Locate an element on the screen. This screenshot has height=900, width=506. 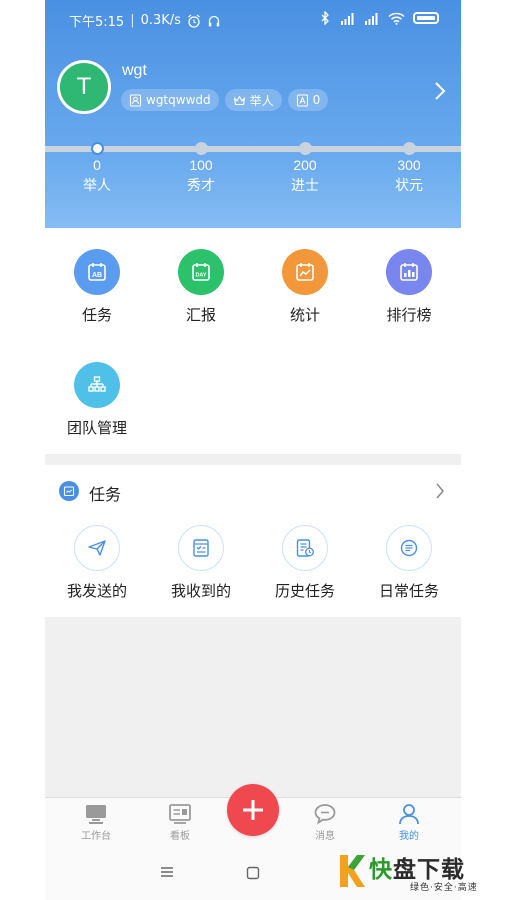
signal-icon is located at coordinates (371, 18).